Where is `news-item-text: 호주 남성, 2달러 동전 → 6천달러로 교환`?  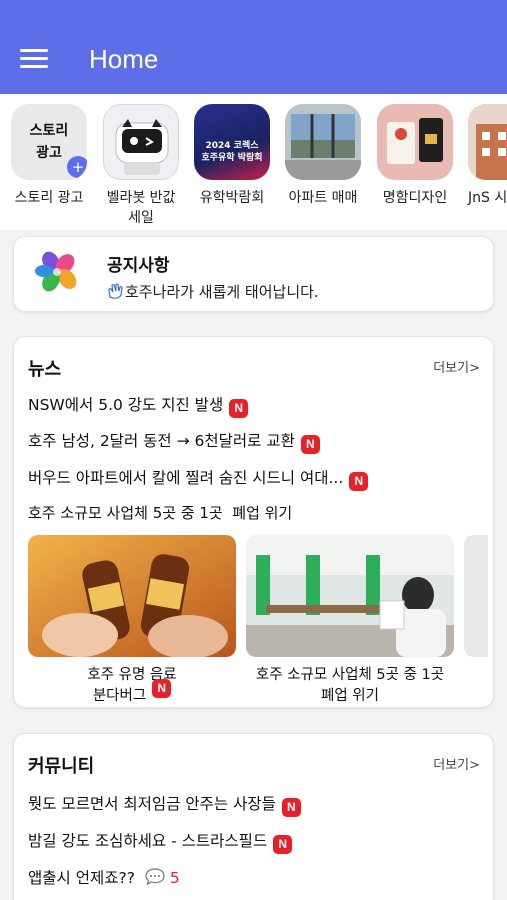 news-item-text: 호주 남성, 2달러 동전 → 6천달러로 교환 is located at coordinates (161, 441).